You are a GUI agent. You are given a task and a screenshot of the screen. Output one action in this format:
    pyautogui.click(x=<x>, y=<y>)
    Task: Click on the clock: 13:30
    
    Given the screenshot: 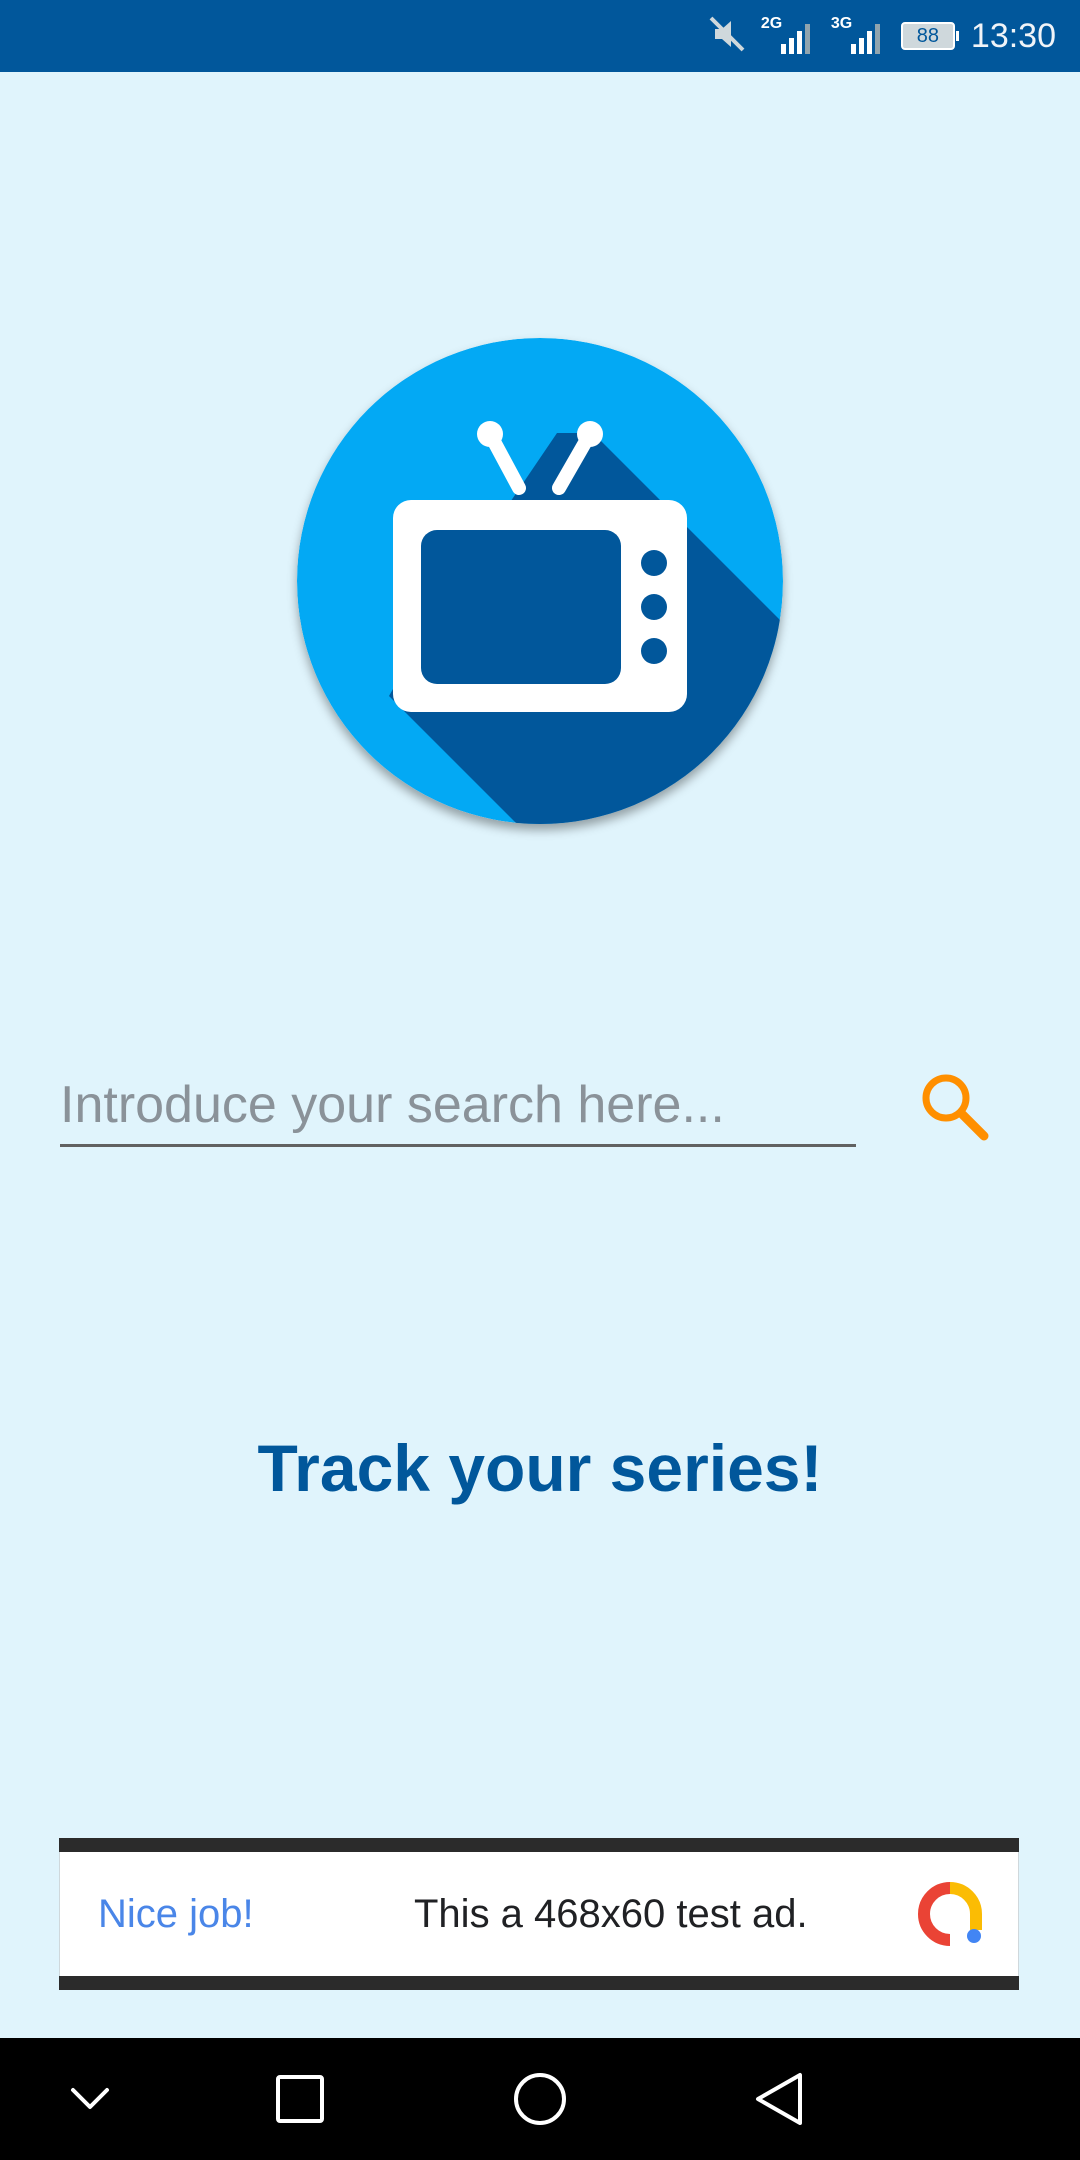 What is the action you would take?
    pyautogui.click(x=1013, y=35)
    